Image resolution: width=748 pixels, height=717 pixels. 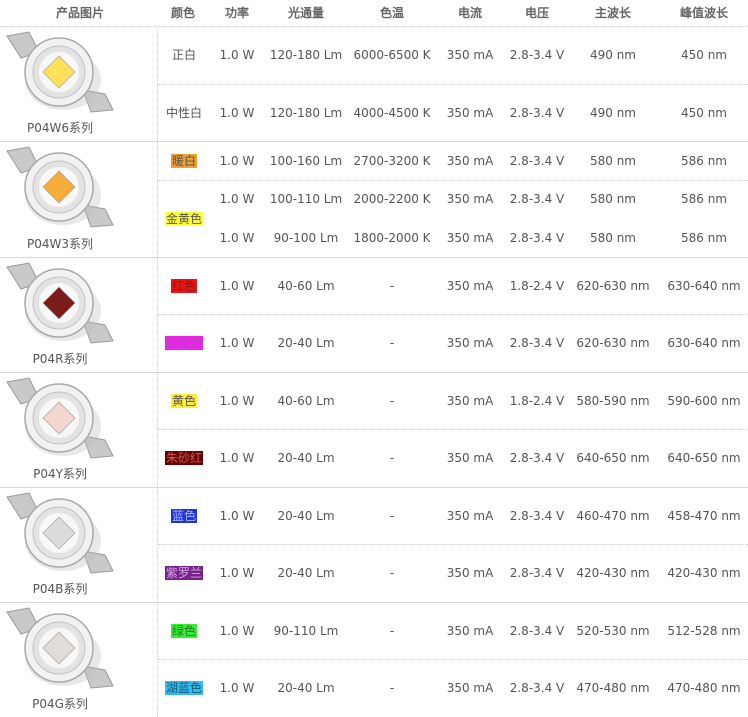 What do you see at coordinates (60, 589) in the screenshot?
I see `product-series-name: P04B系列` at bounding box center [60, 589].